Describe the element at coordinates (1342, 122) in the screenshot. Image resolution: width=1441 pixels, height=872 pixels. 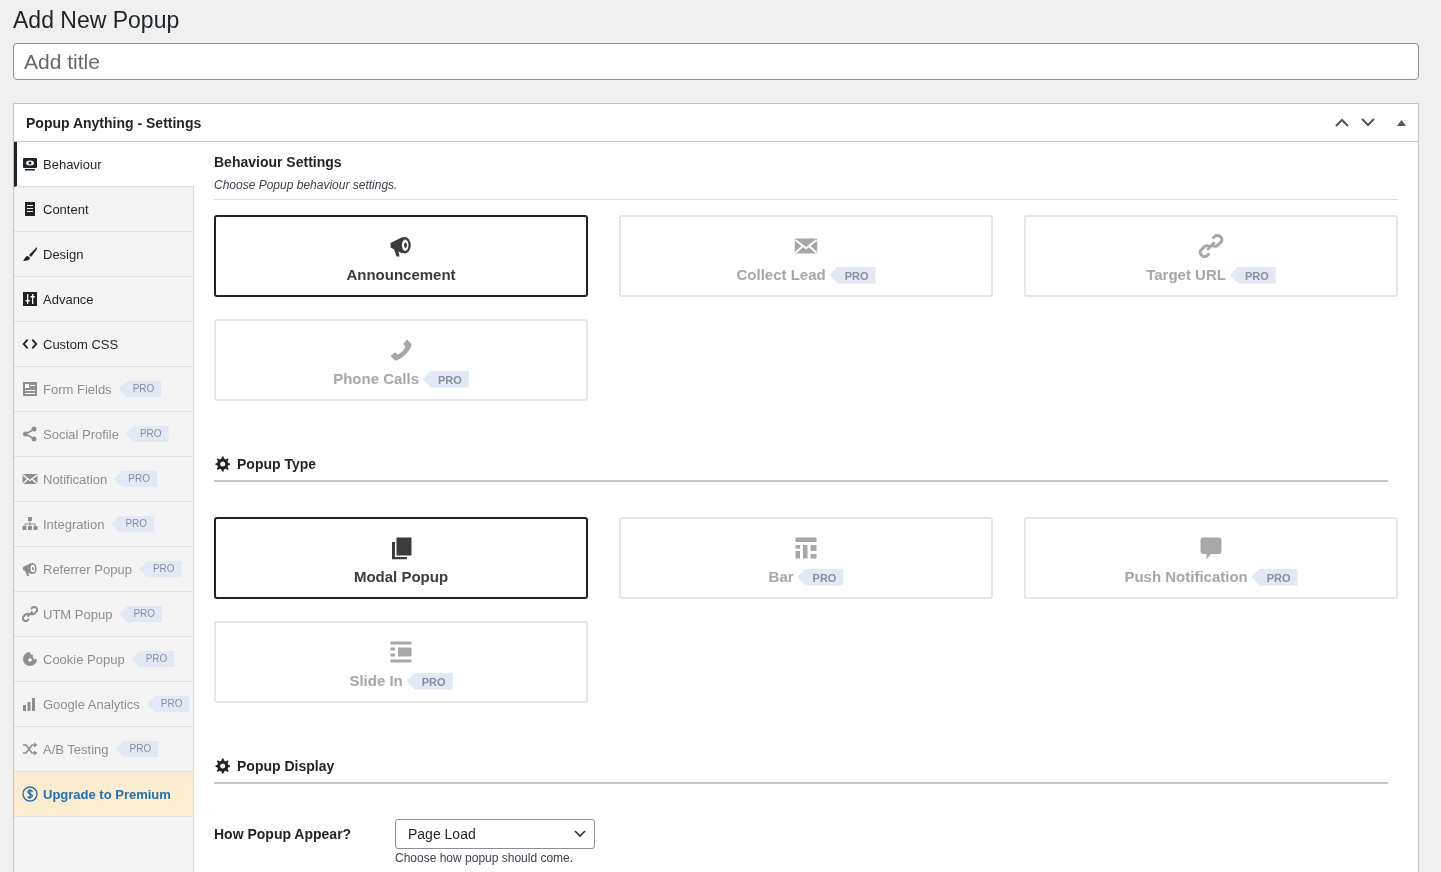
I see `move-up-icon` at that location.